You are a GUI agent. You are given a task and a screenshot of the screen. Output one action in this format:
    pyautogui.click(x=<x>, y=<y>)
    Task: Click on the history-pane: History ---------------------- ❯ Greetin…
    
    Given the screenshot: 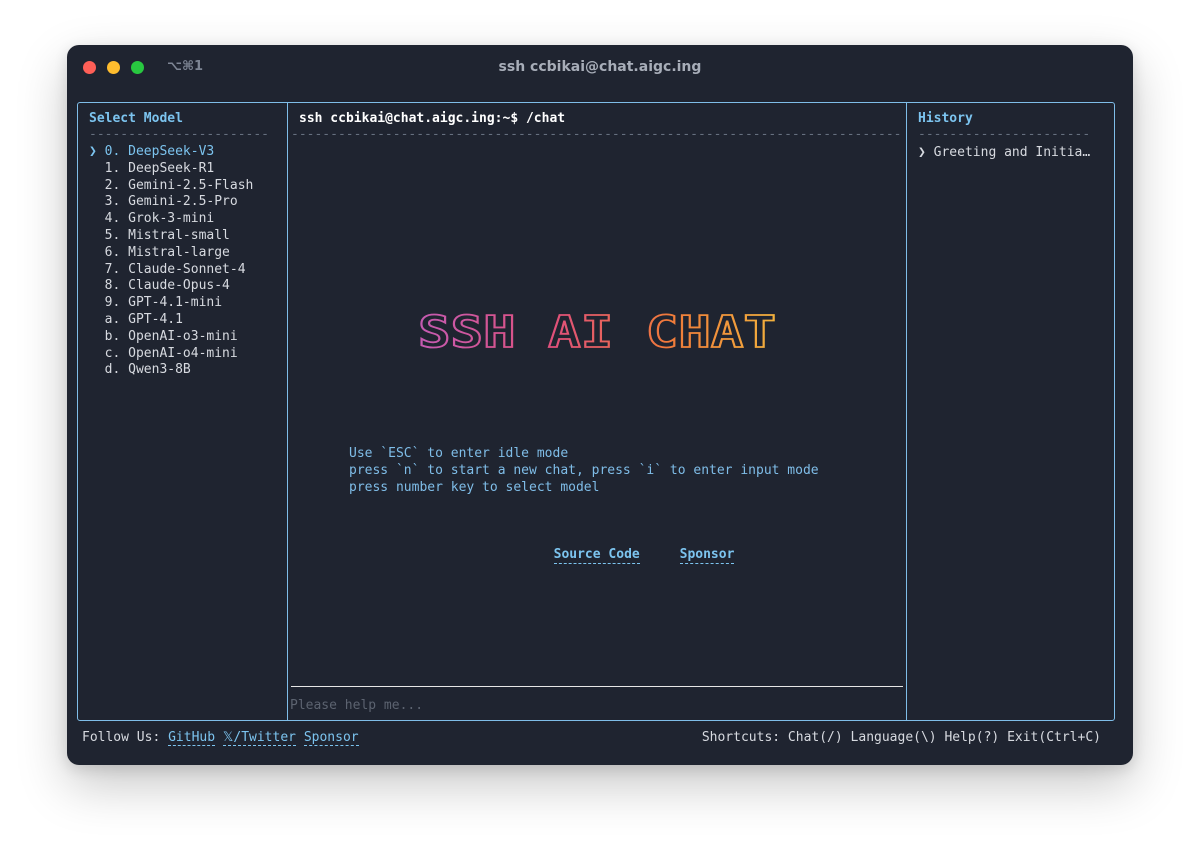 What is the action you would take?
    pyautogui.click(x=1010, y=411)
    